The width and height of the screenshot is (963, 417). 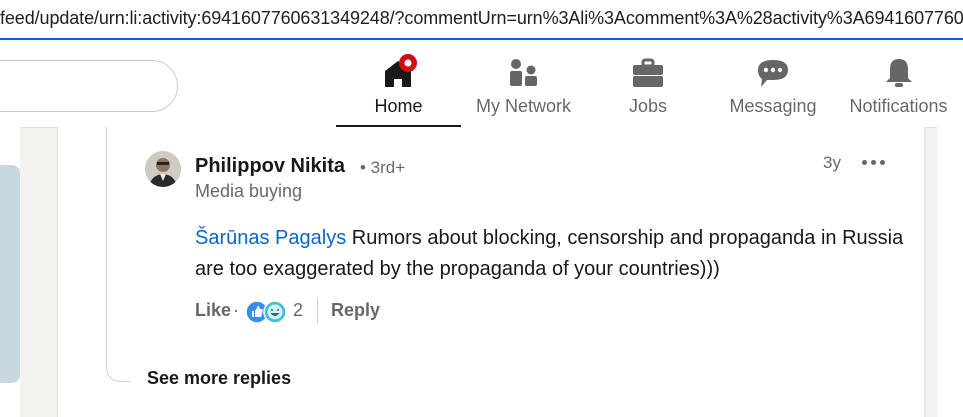 What do you see at coordinates (317, 311) in the screenshot?
I see `action-divider` at bounding box center [317, 311].